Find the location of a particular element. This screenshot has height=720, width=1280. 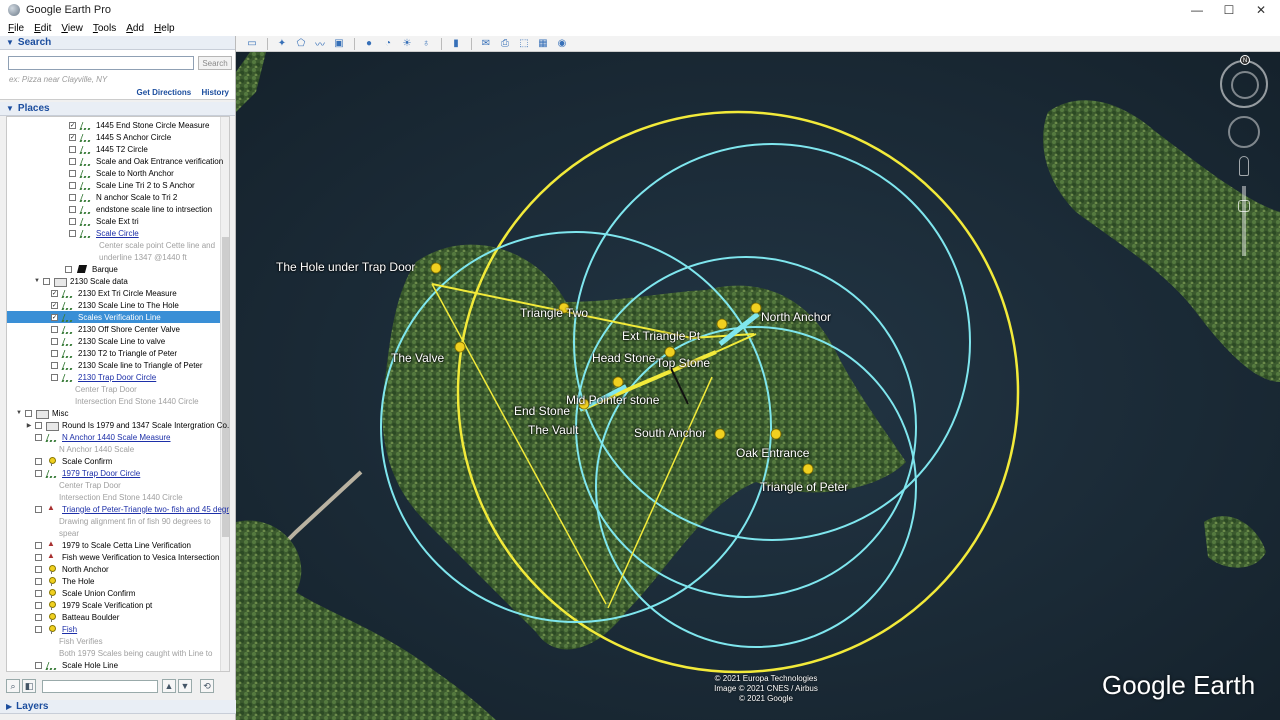

get-directions-link: Get Directions is located at coordinates (164, 92).